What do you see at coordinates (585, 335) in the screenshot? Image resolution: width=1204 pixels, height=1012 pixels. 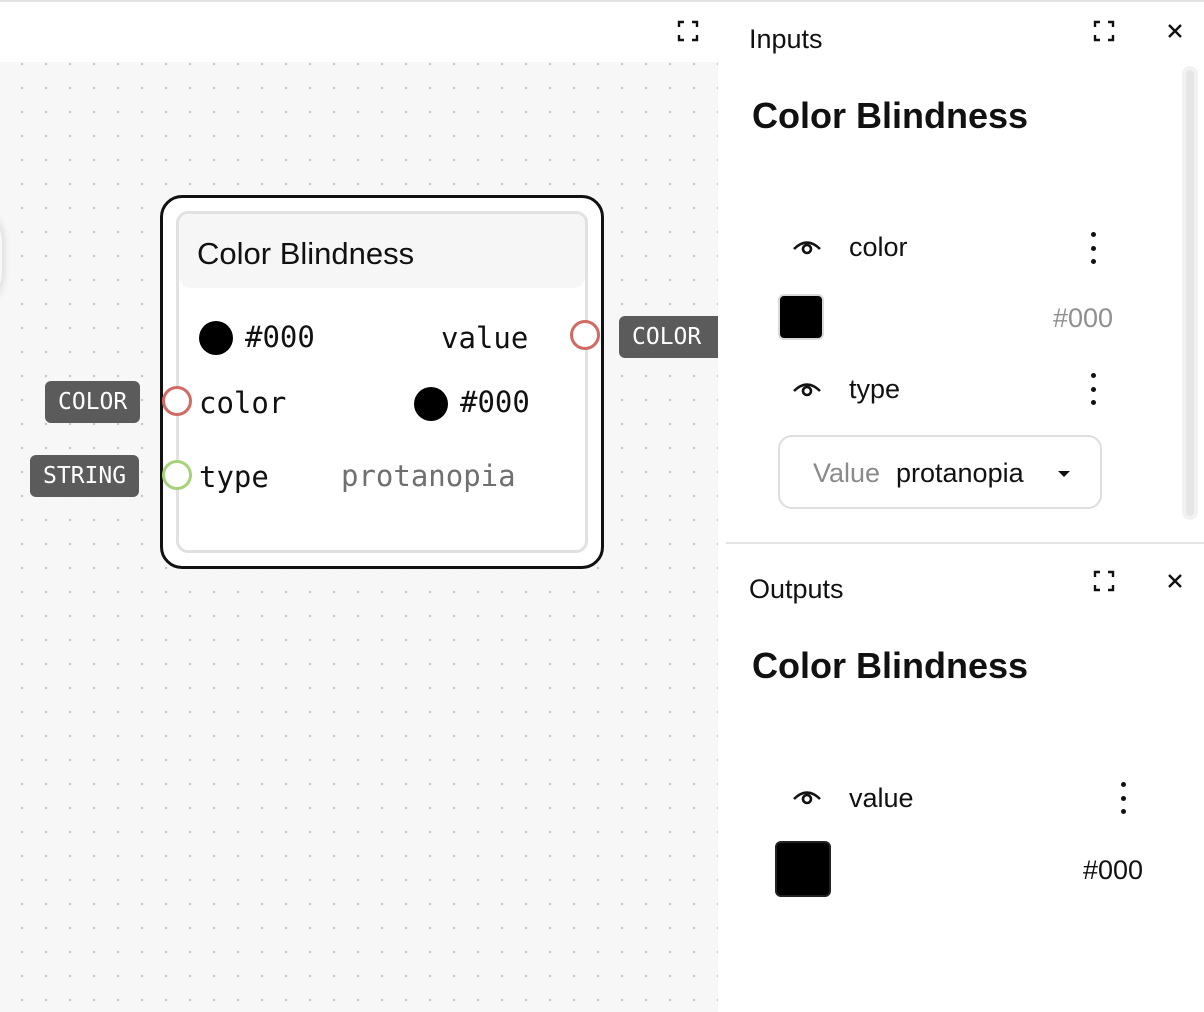 I see `output-port-value` at bounding box center [585, 335].